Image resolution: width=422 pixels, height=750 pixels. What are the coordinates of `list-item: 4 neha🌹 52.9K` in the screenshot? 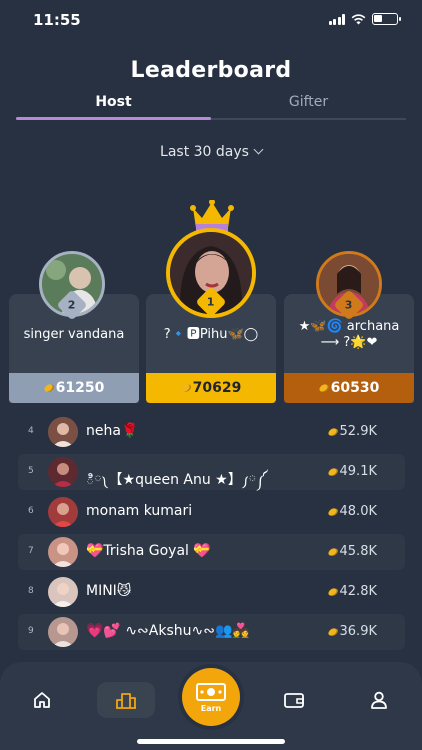 It's located at (211, 432).